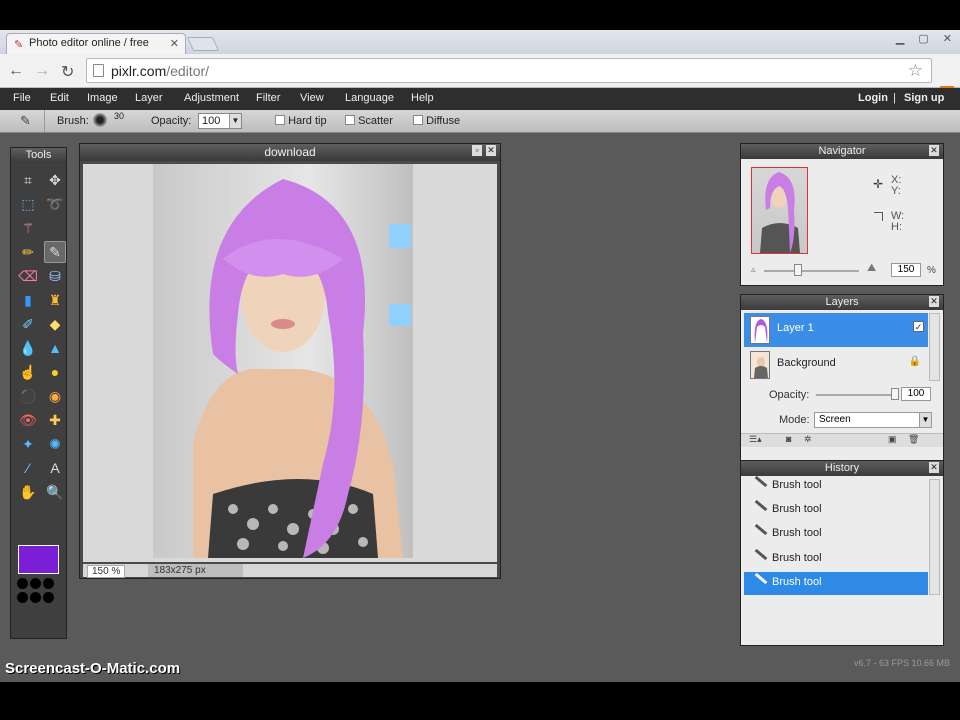  What do you see at coordinates (102, 98) in the screenshot?
I see `menu-image: Image` at bounding box center [102, 98].